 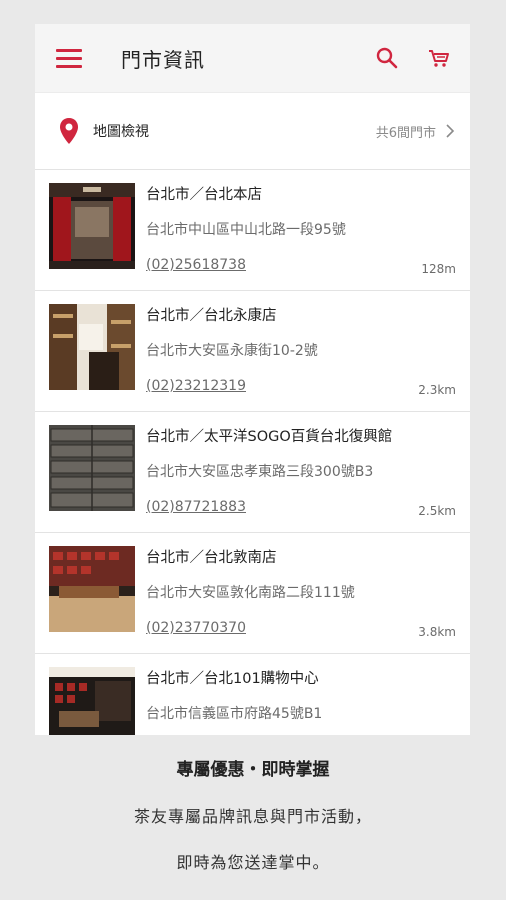 I want to click on store-item: 台北市／台北101購物中心 台北市信義區市府路45號B1, so click(x=252, y=694).